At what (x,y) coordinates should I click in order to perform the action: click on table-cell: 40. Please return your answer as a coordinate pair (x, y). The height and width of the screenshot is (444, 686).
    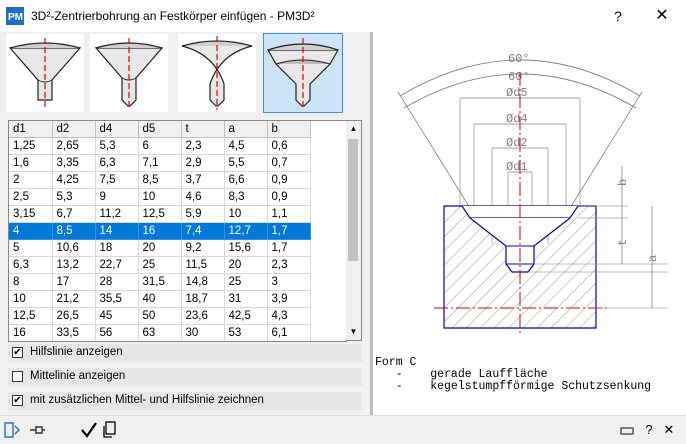
    Looking at the image, I should click on (160, 299).